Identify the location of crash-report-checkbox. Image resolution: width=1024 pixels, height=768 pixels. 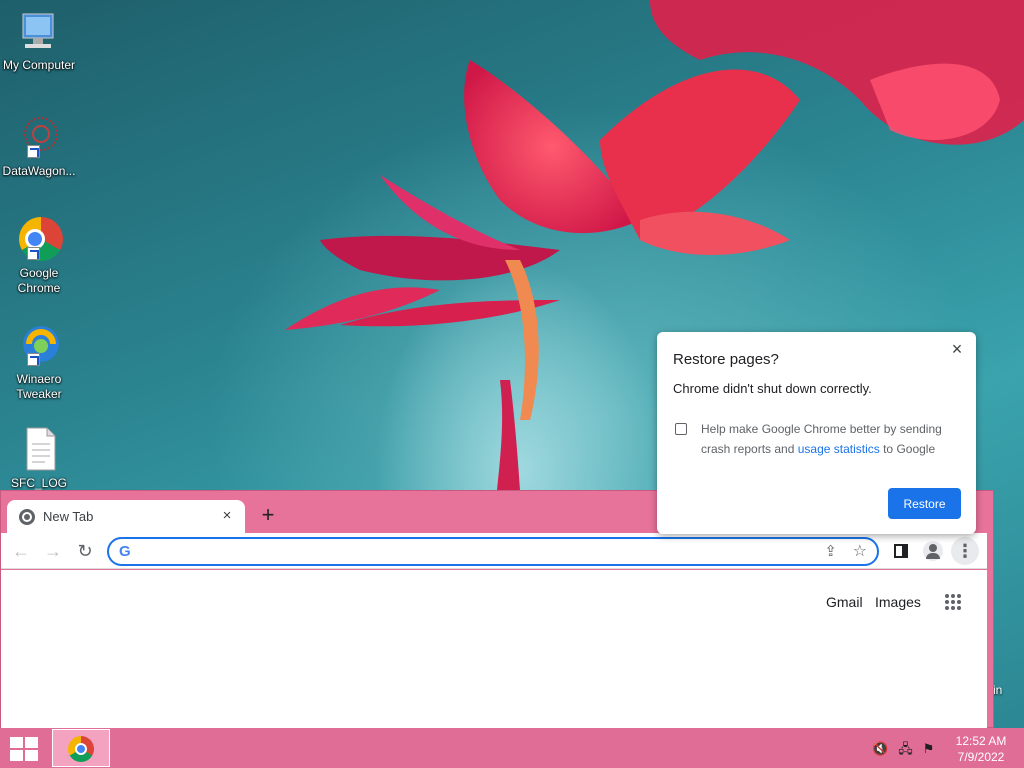
(681, 429).